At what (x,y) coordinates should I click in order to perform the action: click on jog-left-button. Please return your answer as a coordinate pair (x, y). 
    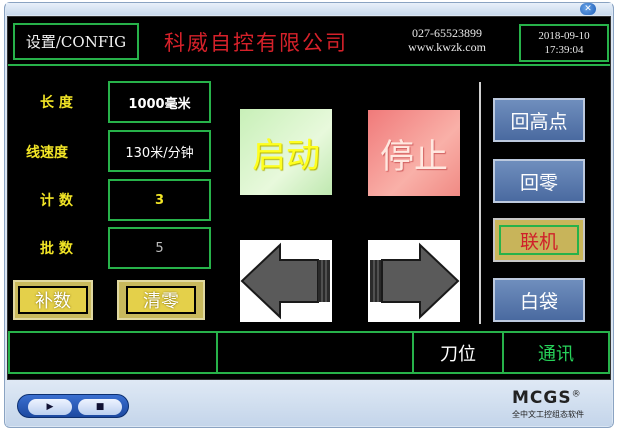
    Looking at the image, I should click on (286, 281).